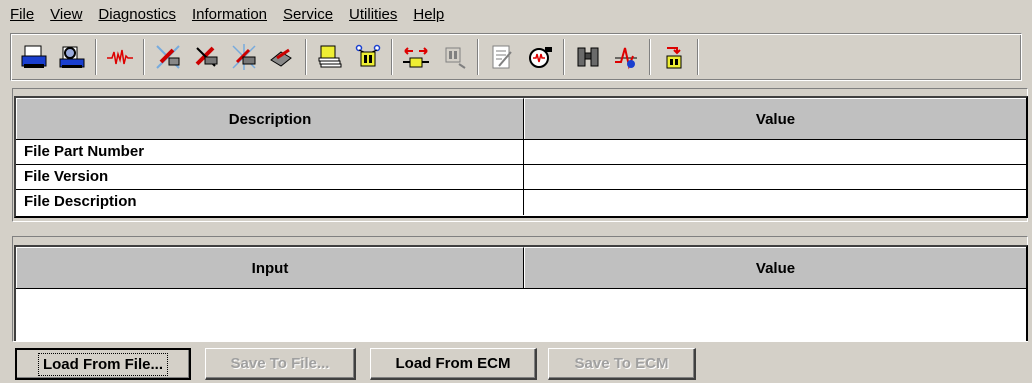  Describe the element at coordinates (270, 202) in the screenshot. I see `cell-description: File Description` at that location.